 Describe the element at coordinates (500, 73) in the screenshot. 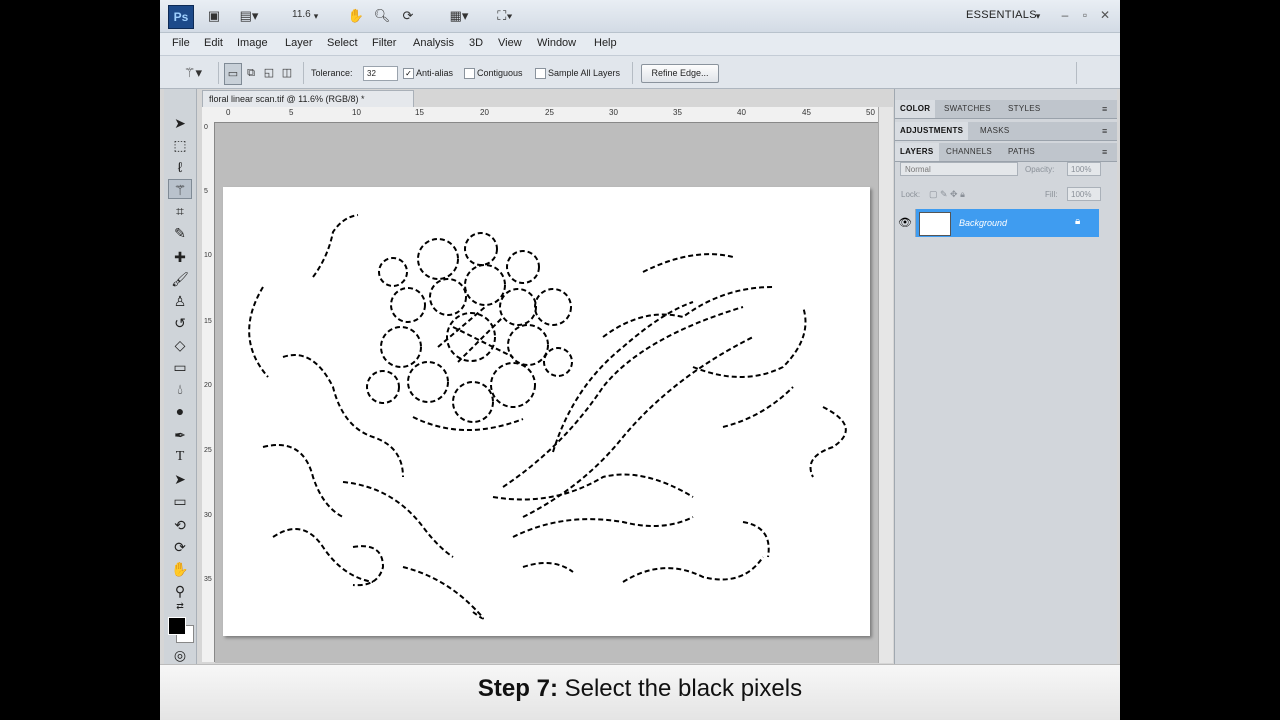

I see `contiguous-label: Contiguous` at that location.